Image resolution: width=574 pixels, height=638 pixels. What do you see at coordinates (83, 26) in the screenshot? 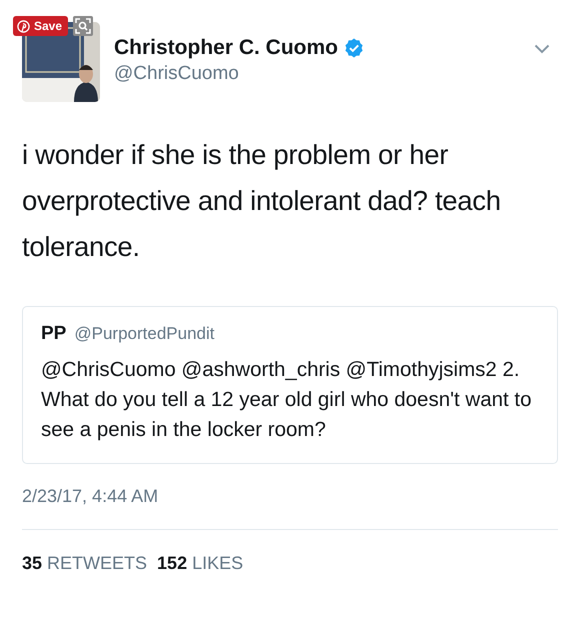
I see `search-icon` at bounding box center [83, 26].